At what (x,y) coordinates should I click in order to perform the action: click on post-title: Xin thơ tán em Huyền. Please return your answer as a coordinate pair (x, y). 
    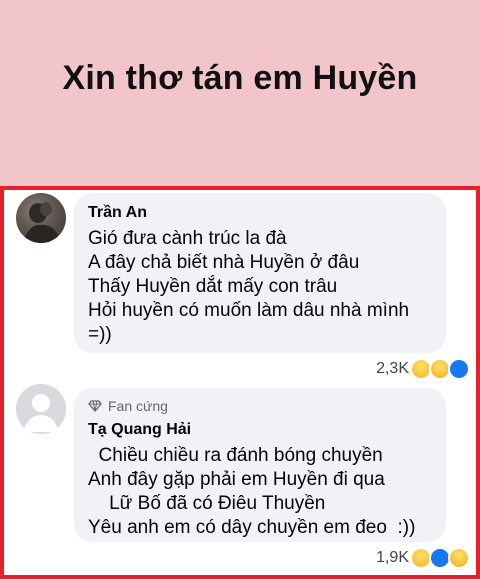
    Looking at the image, I should click on (240, 77).